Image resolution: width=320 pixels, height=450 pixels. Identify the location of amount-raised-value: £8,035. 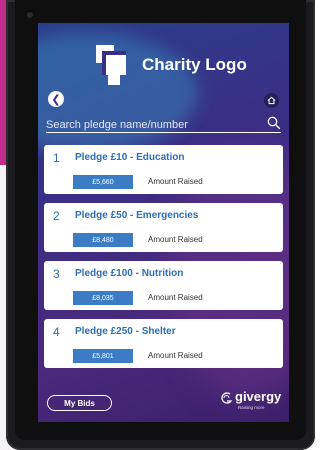
(103, 298).